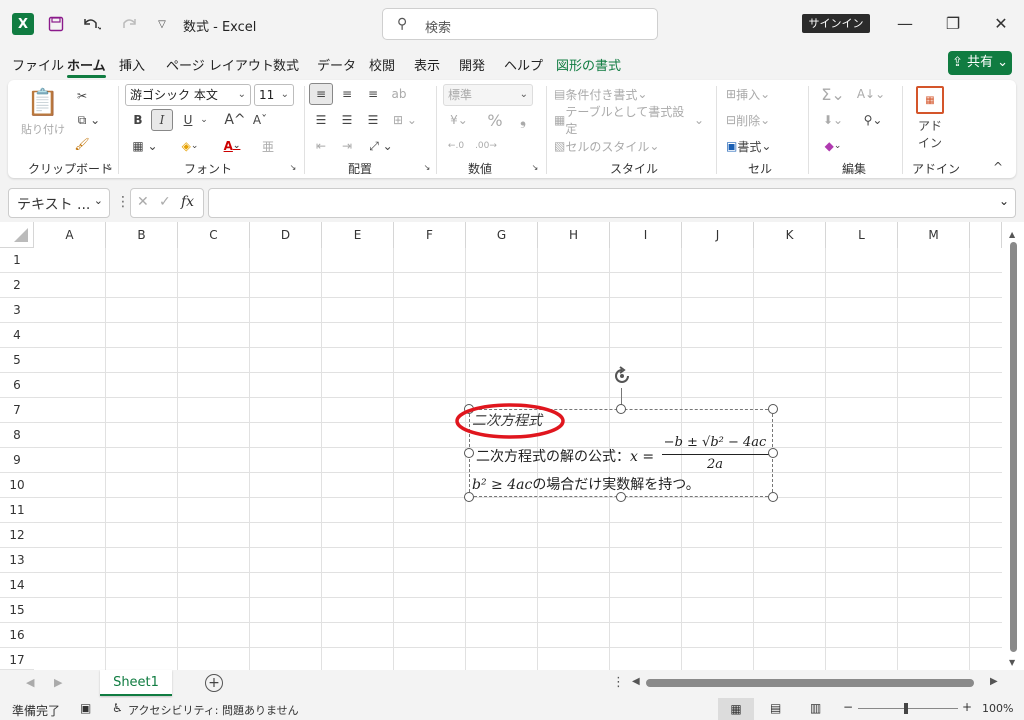 This screenshot has height=720, width=1024. I want to click on add-sheet-icon: +, so click(214, 683).